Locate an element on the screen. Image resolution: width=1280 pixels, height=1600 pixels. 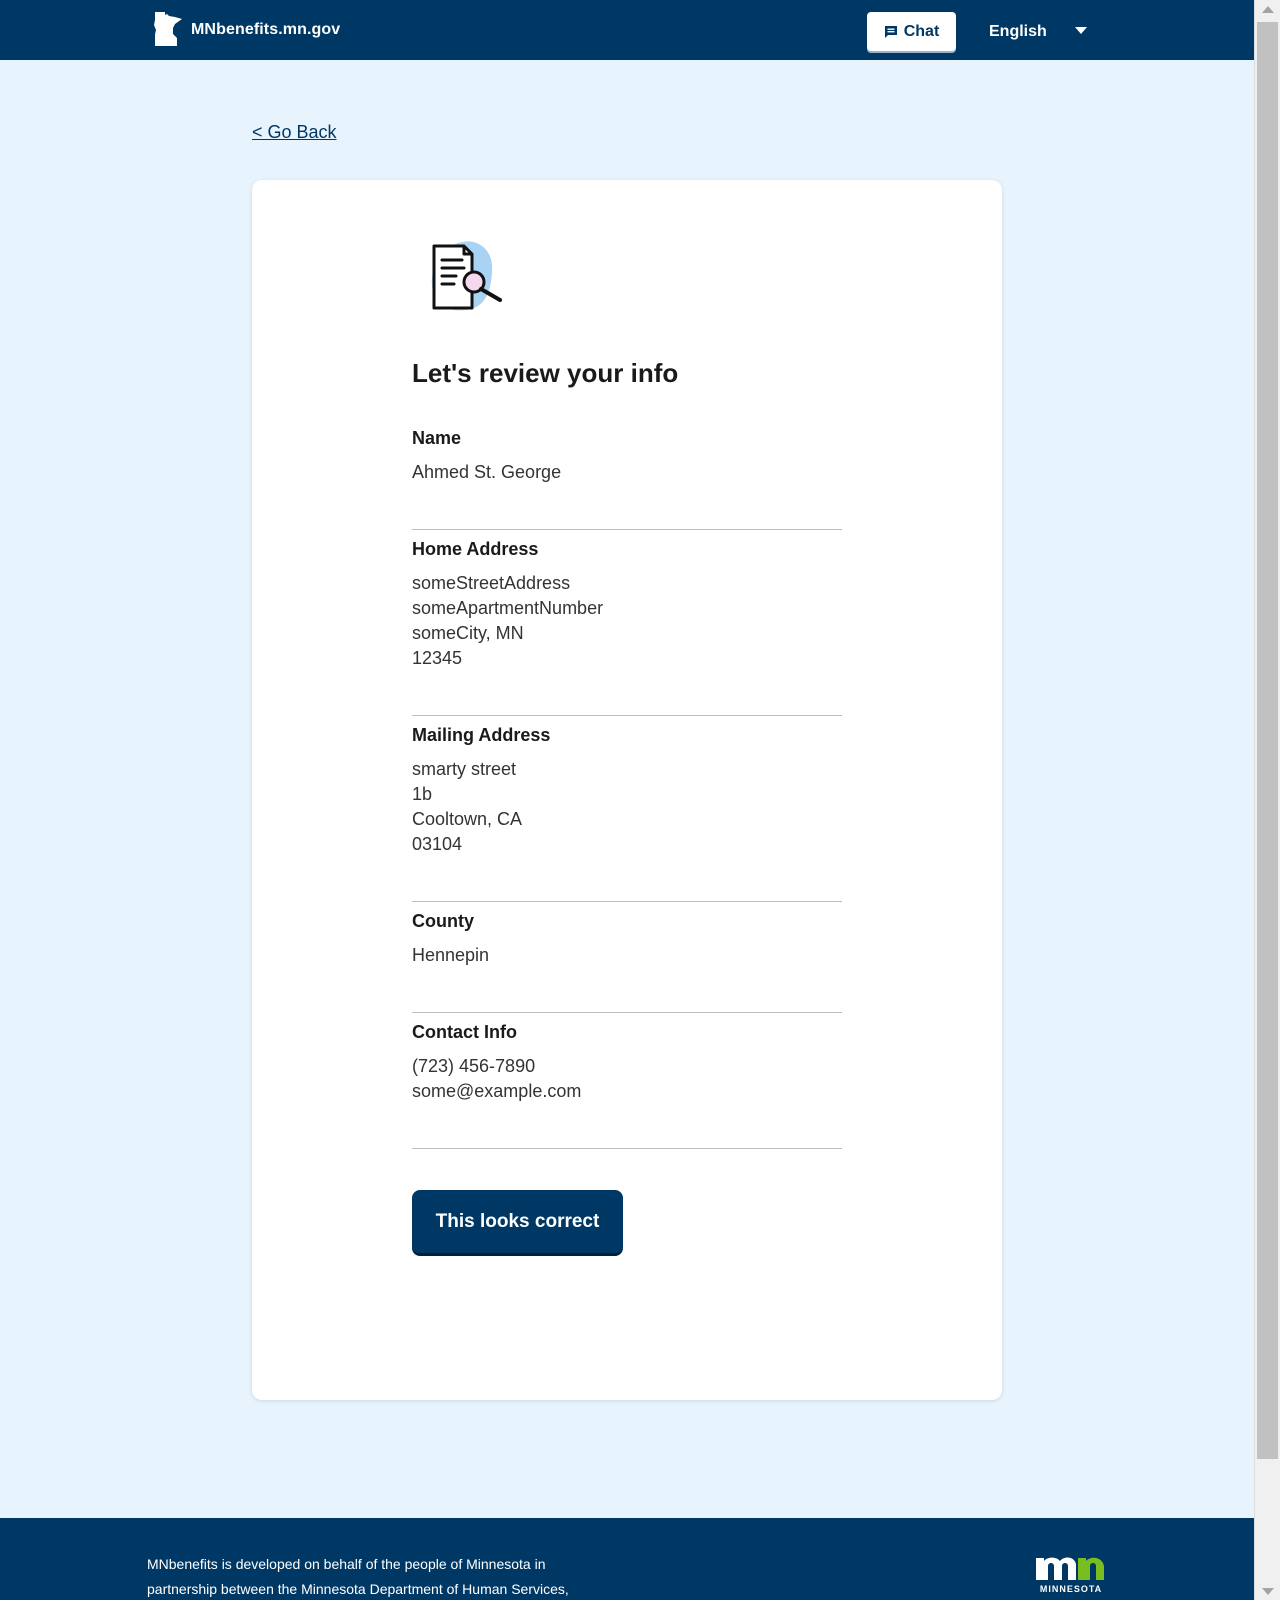
chat-icon is located at coordinates (890, 31).